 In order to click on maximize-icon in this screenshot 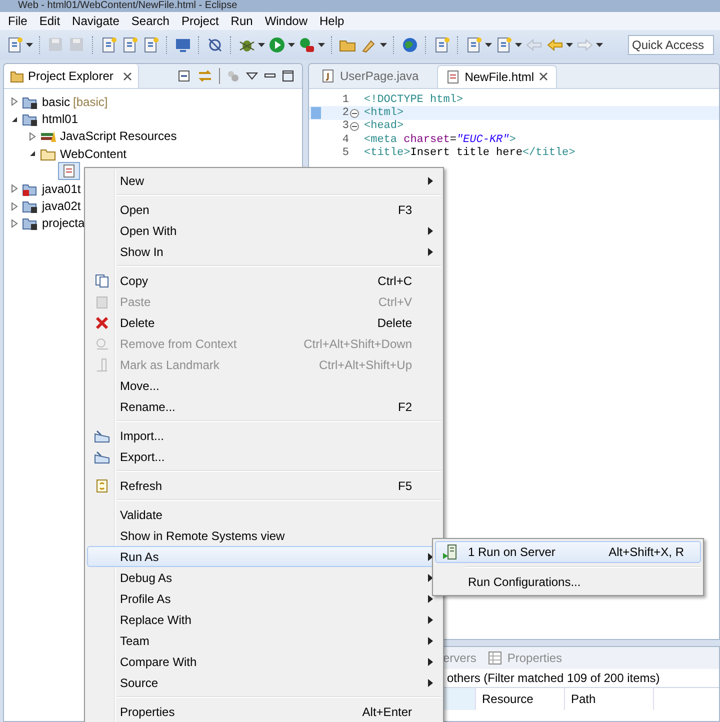, I will do `click(288, 76)`.